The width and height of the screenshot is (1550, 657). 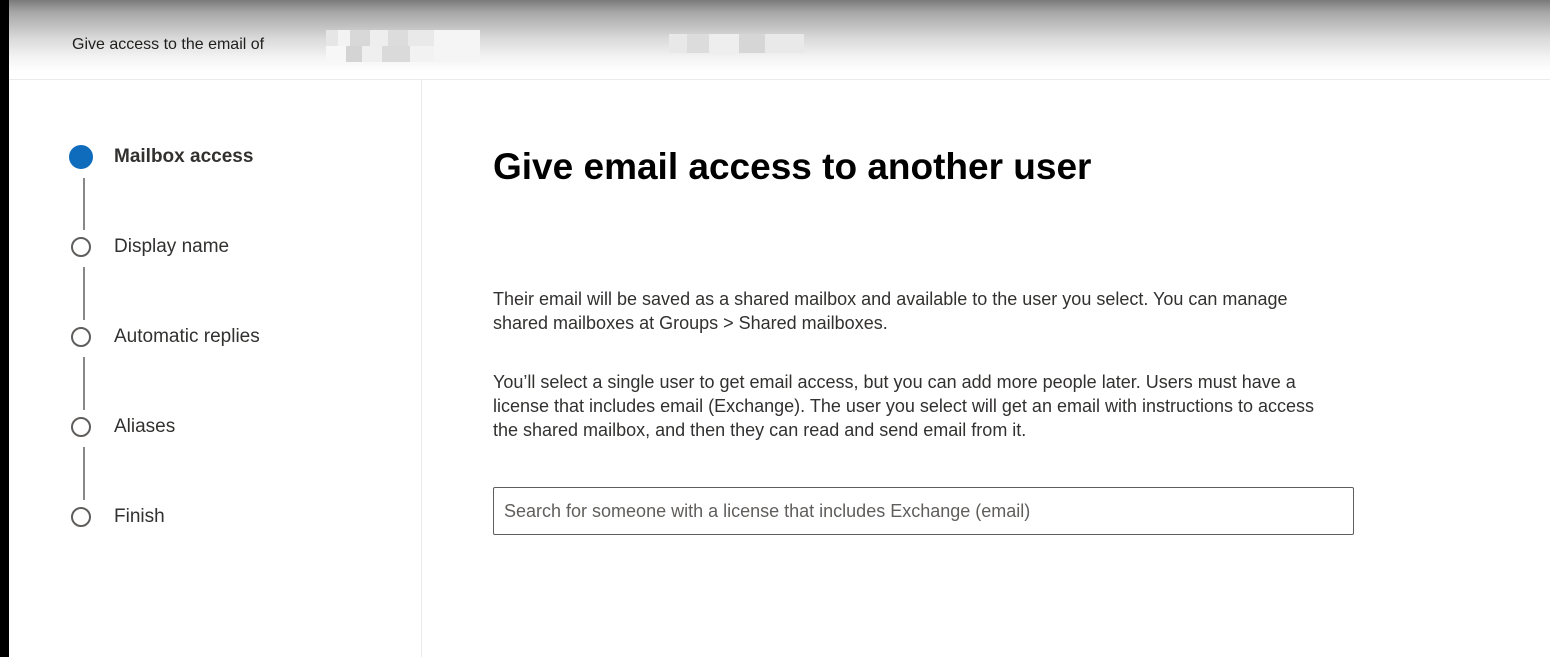 What do you see at coordinates (403, 46) in the screenshot?
I see `redacted-user-name` at bounding box center [403, 46].